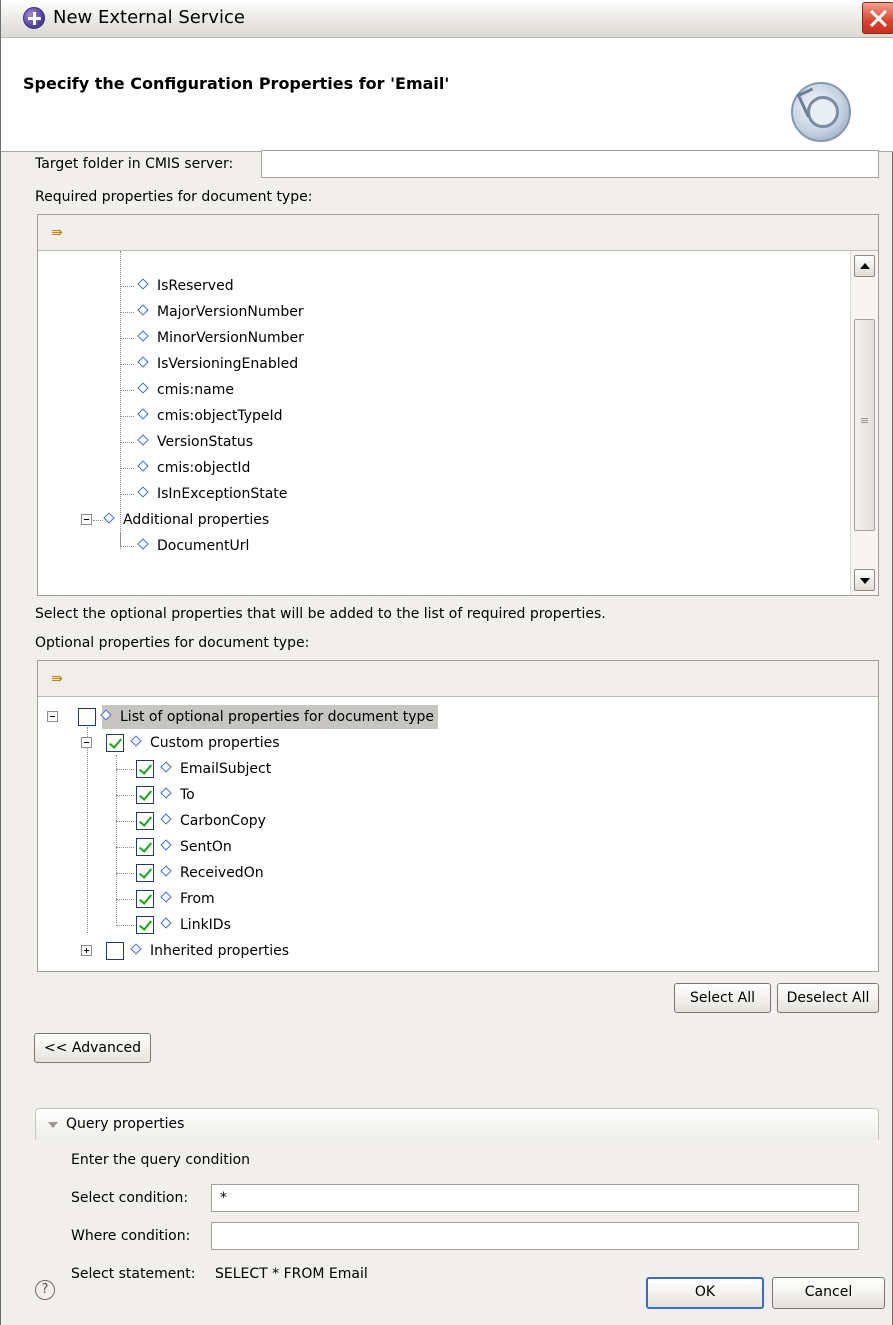  What do you see at coordinates (220, 338) in the screenshot?
I see `tree-item: MinorVersionNumber` at bounding box center [220, 338].